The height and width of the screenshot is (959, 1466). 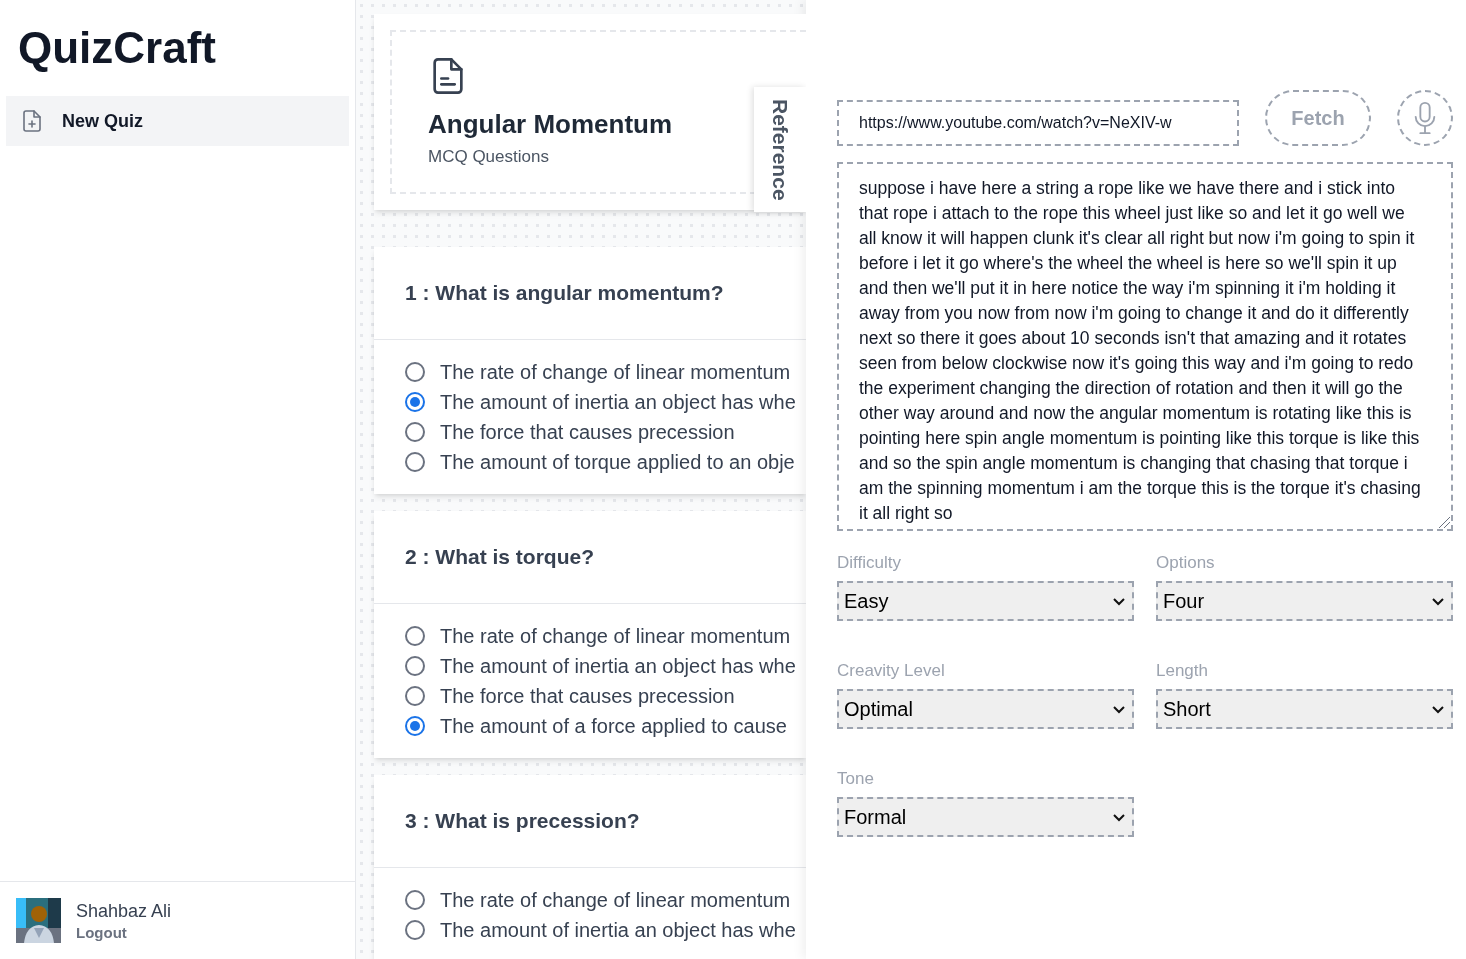 I want to click on reference-tab: Reference, so click(x=780, y=149).